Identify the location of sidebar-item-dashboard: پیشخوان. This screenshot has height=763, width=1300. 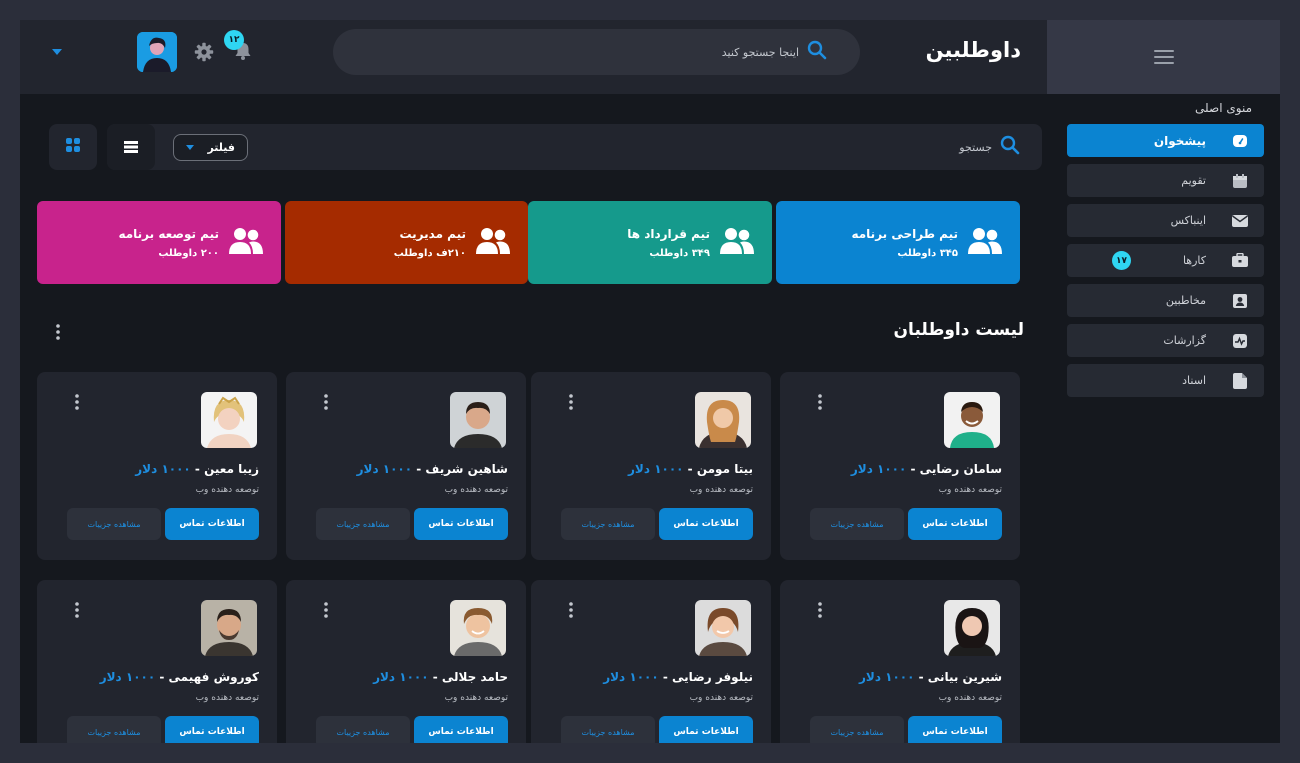
(1165, 140).